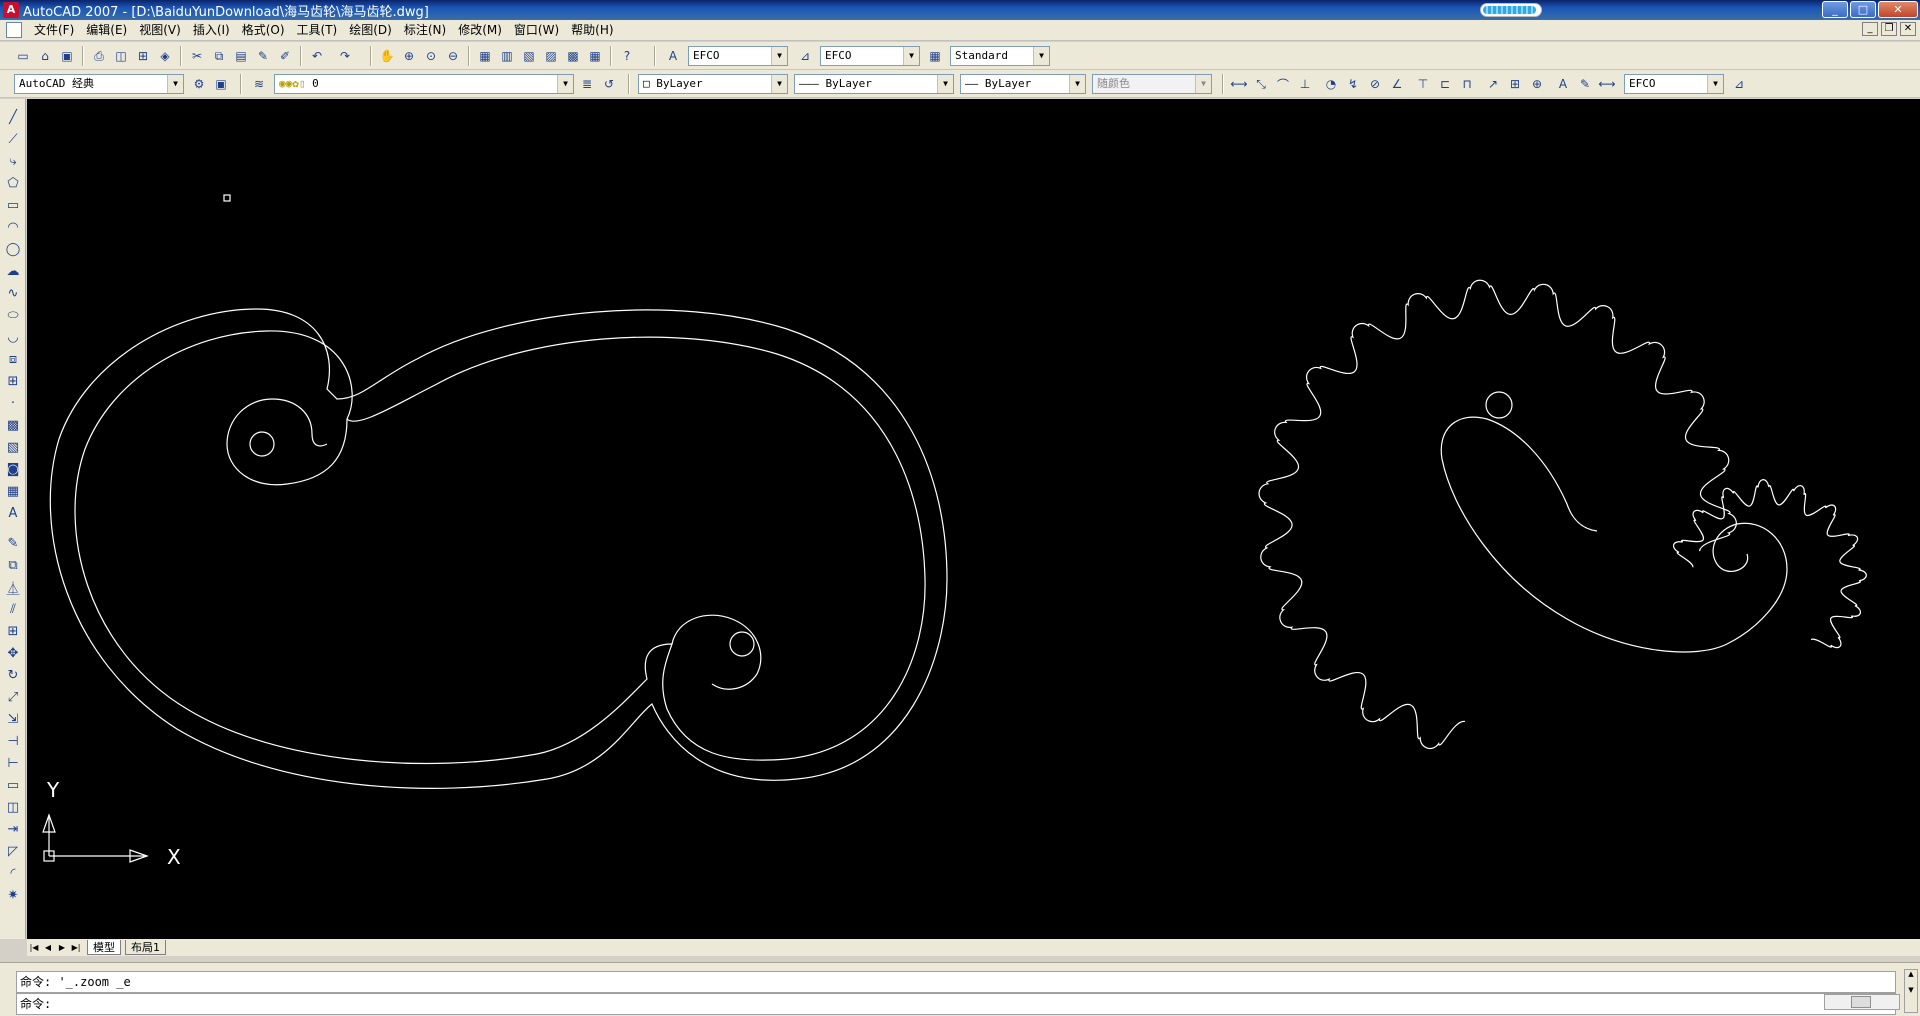  I want to click on line-icon: ╱, so click(13, 117).